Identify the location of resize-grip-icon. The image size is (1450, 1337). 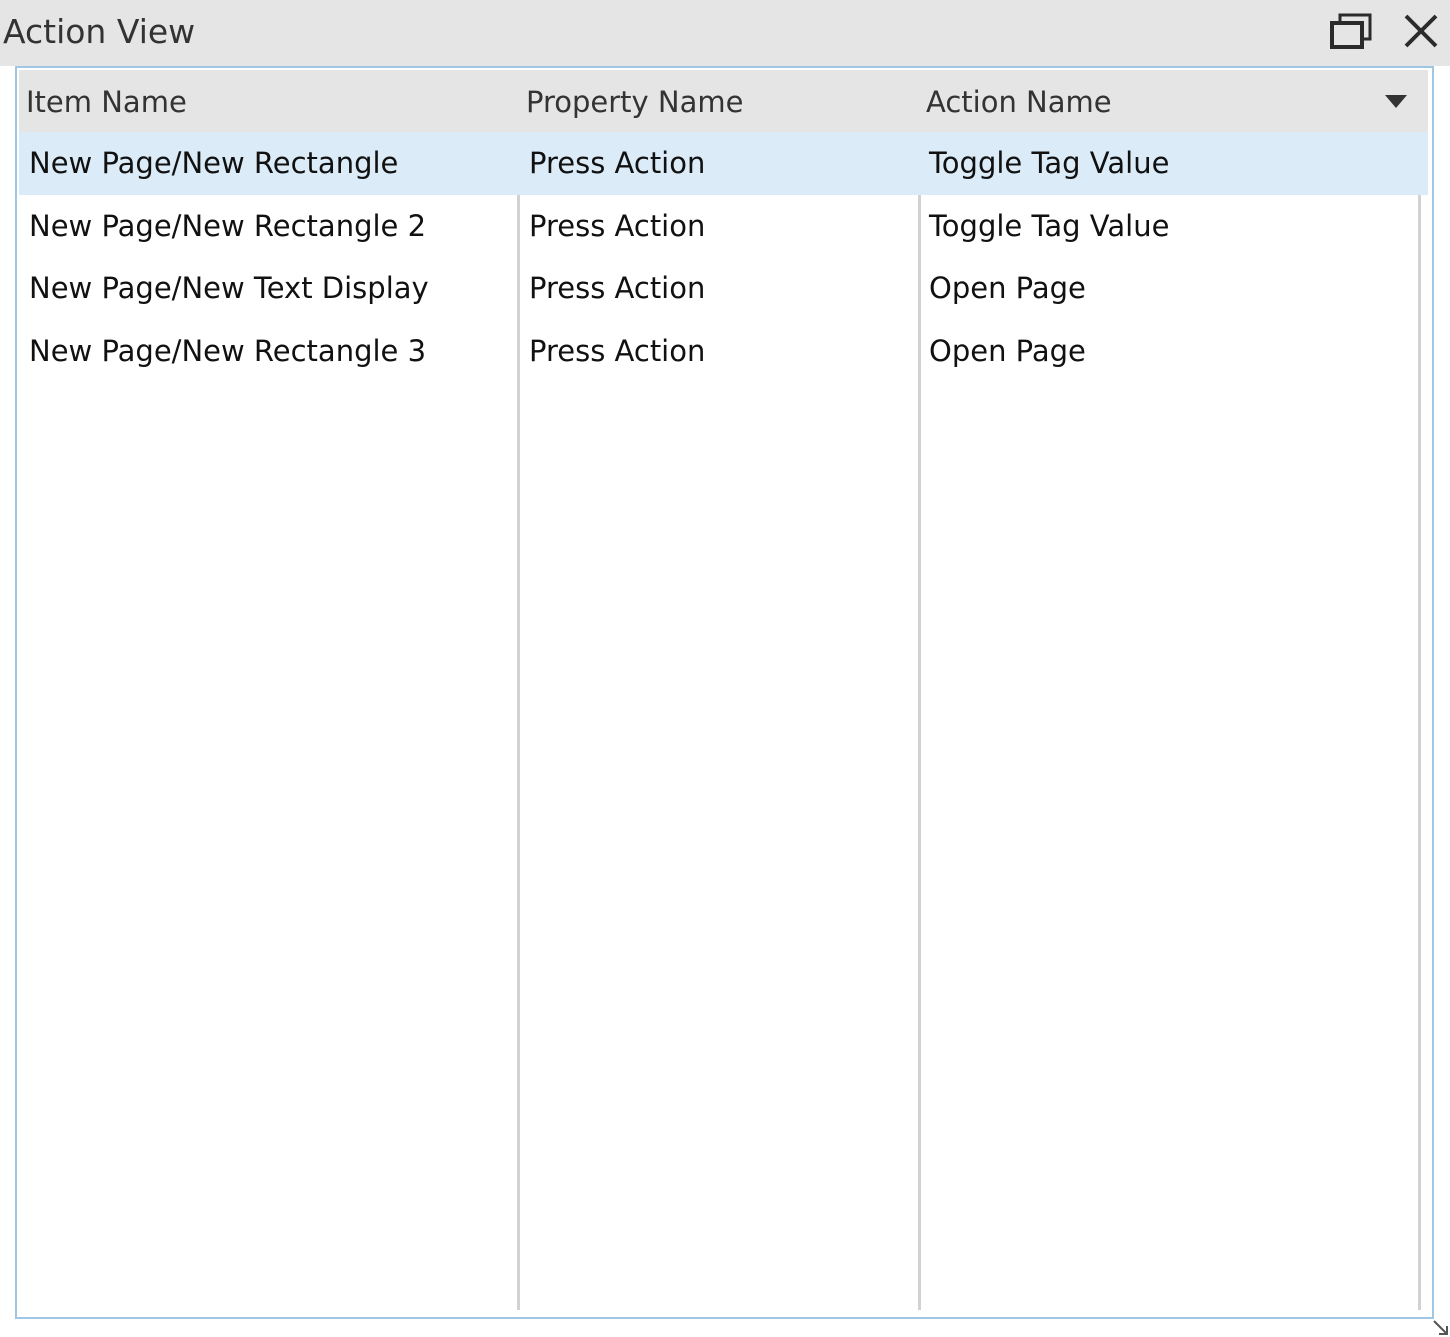
(1440, 1327).